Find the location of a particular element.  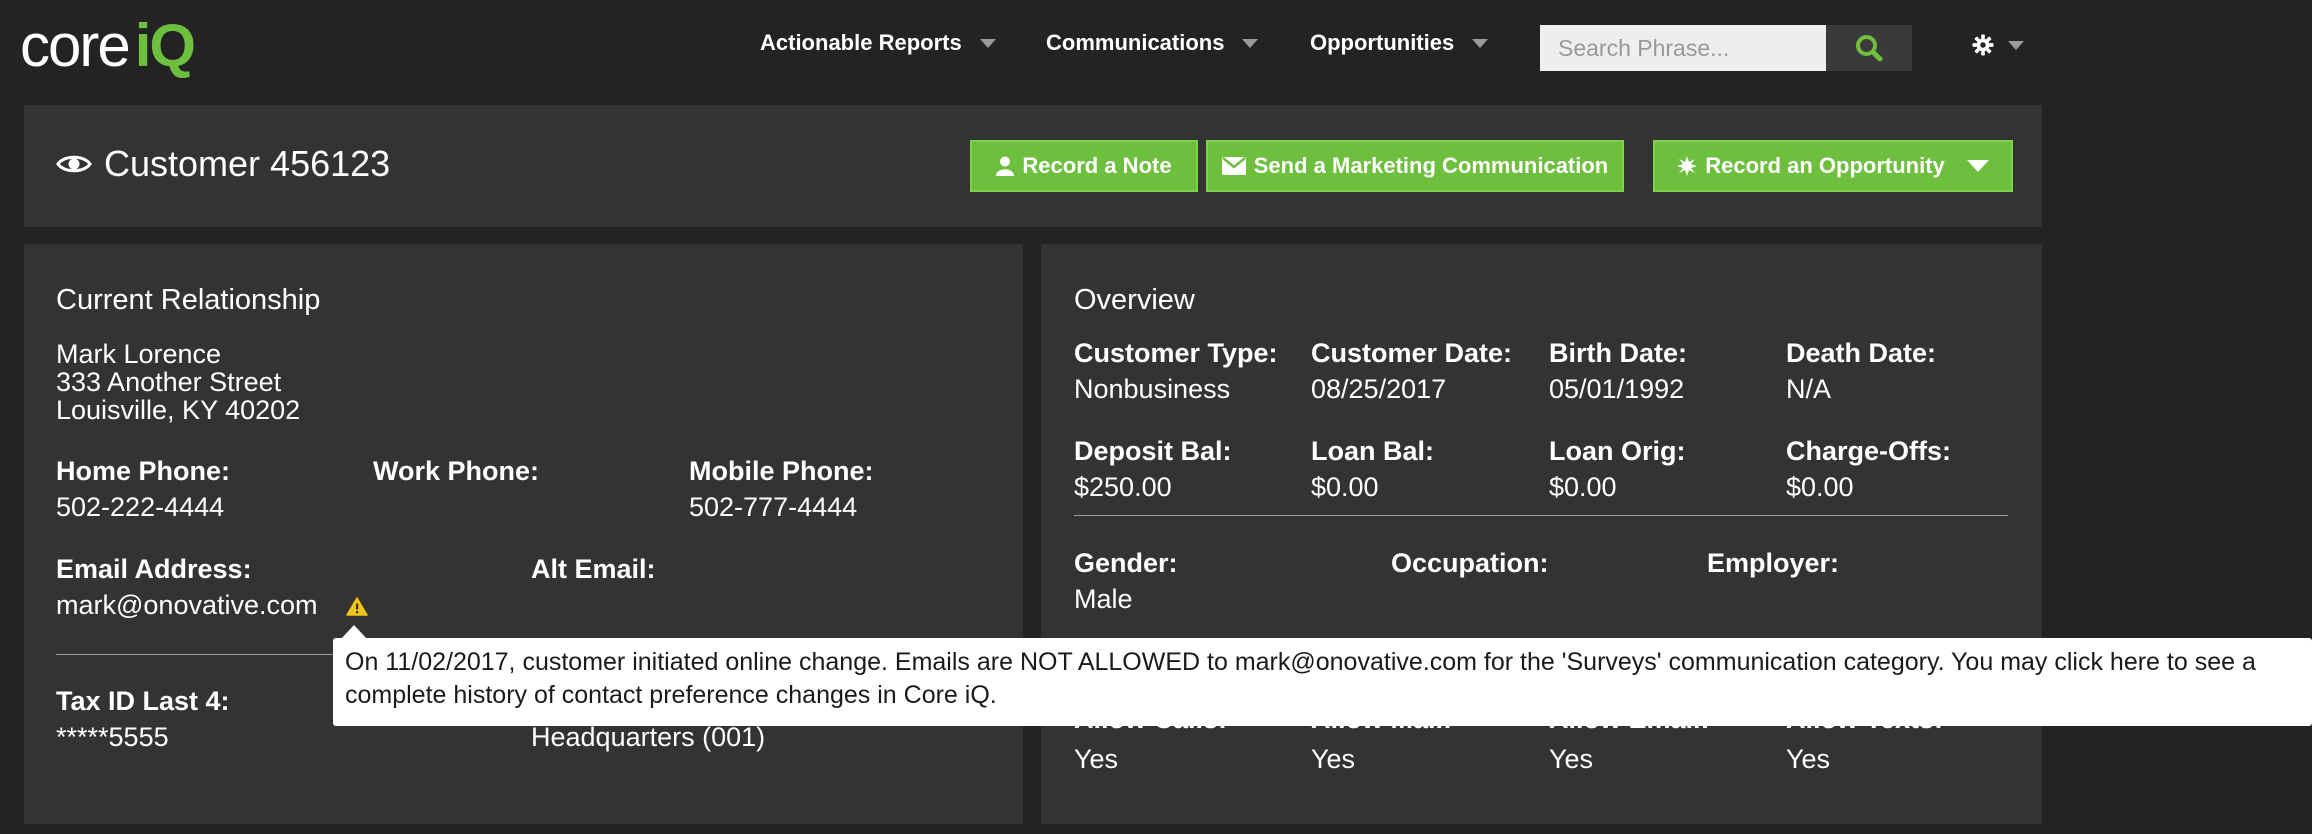

customer-name: Mark Lorence is located at coordinates (139, 354).